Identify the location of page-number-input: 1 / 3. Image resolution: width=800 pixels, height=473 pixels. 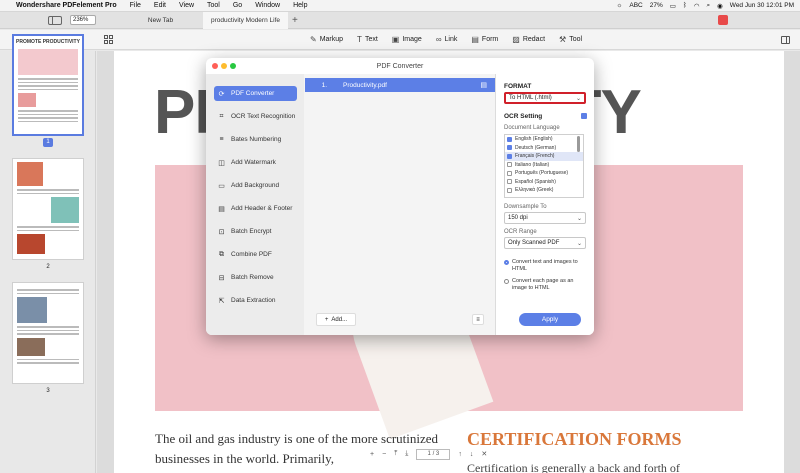
(433, 454).